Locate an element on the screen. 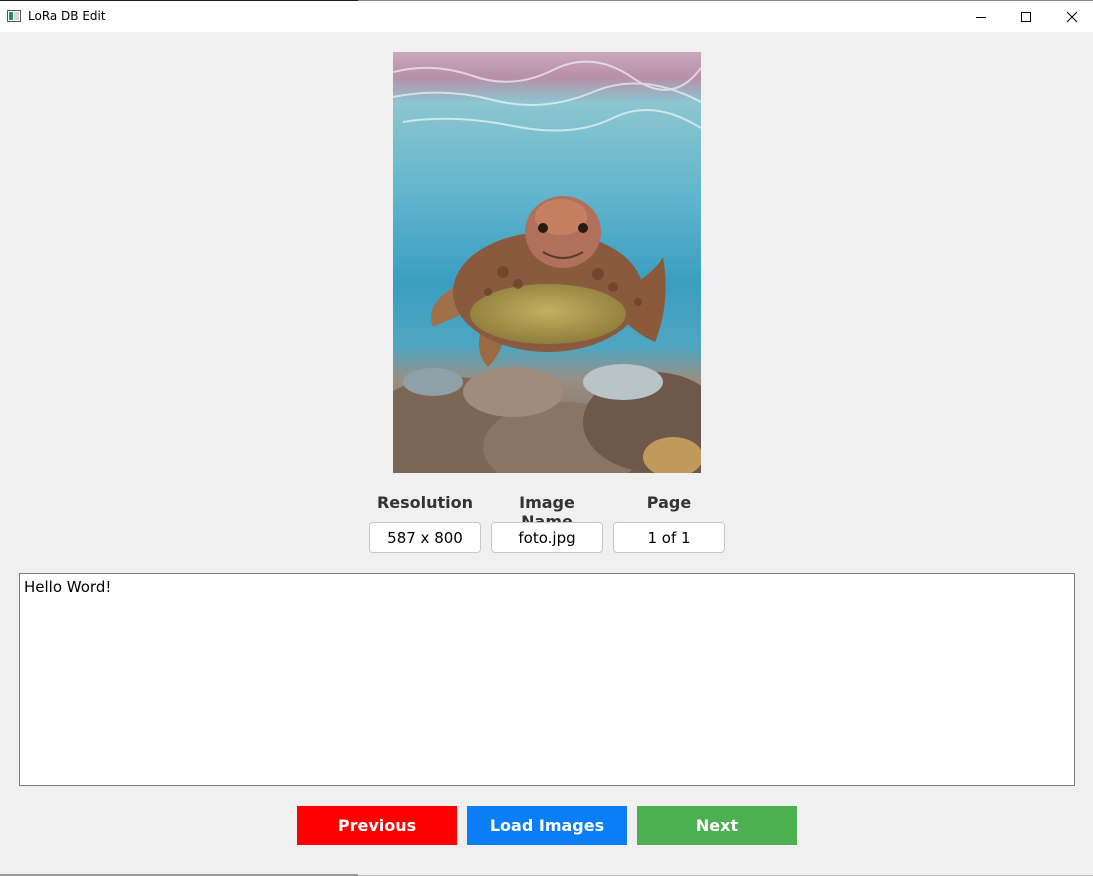 This screenshot has width=1093, height=876. minimize-icon is located at coordinates (981, 17).